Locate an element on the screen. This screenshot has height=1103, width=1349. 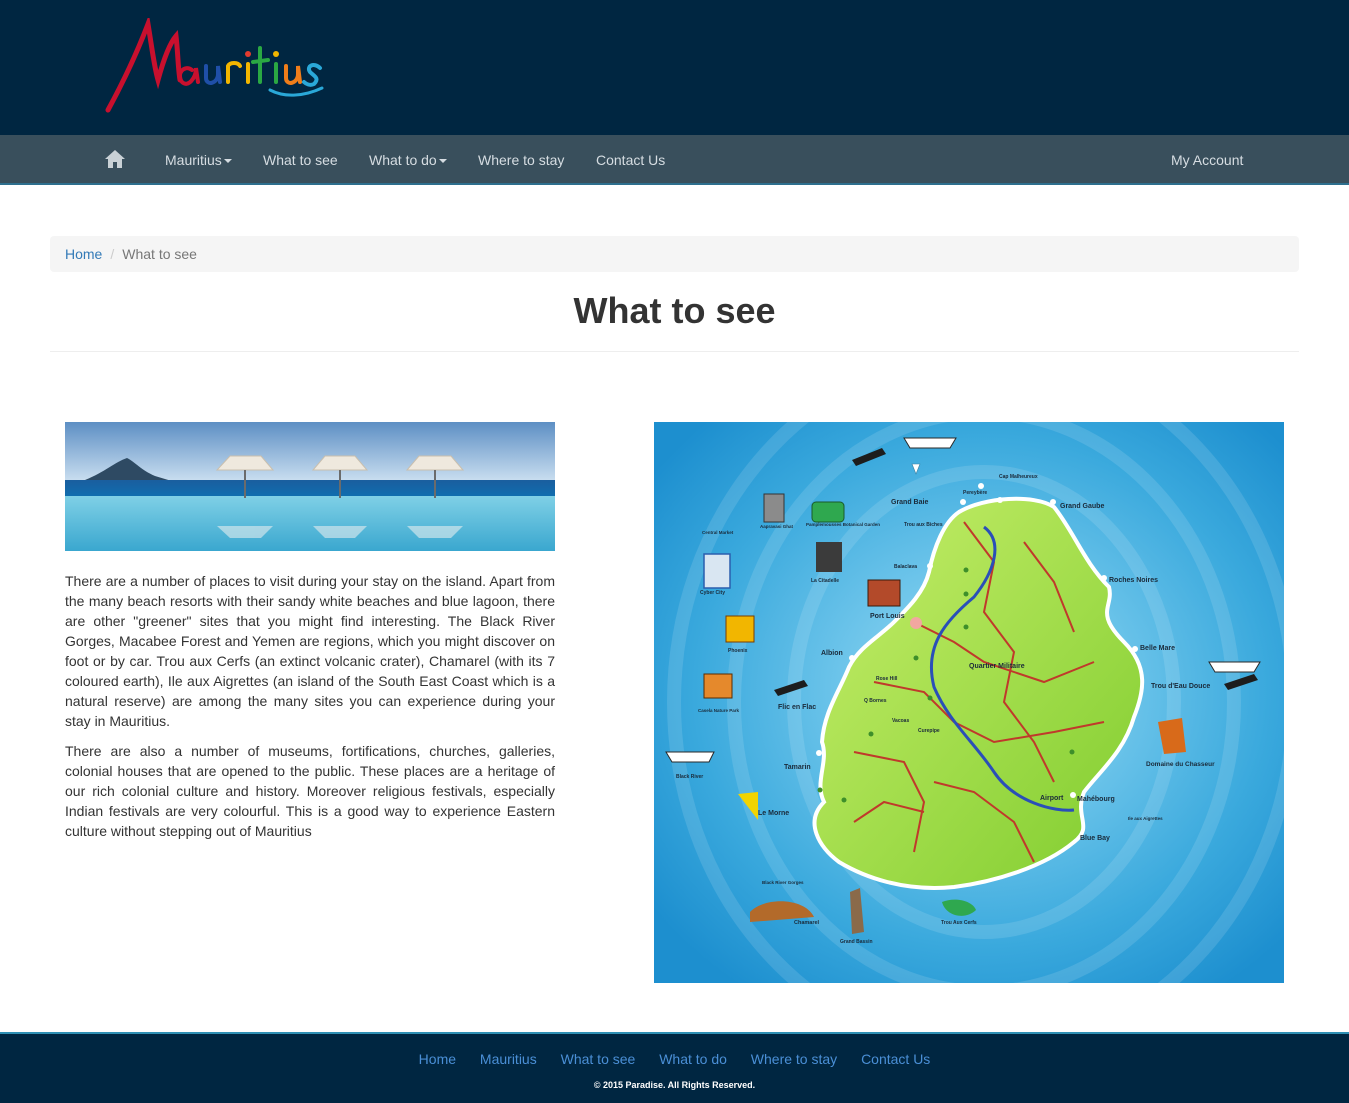
home-icon is located at coordinates (115, 159).